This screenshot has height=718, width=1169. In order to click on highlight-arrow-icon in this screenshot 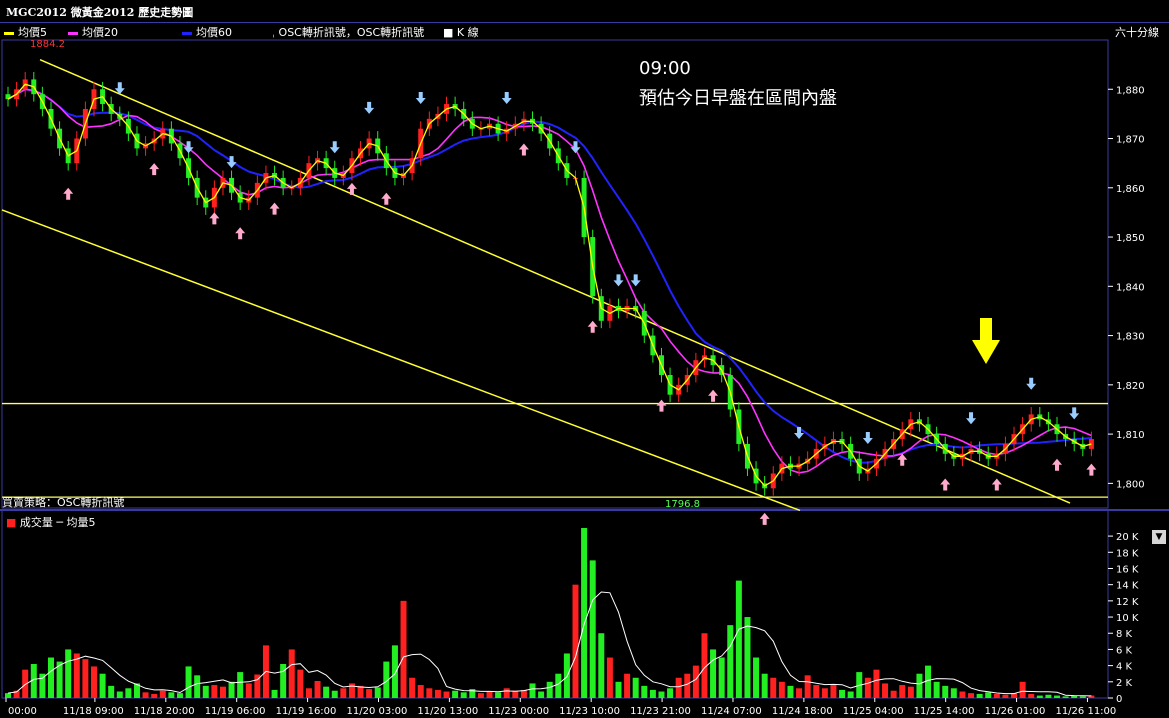, I will do `click(986, 341)`.